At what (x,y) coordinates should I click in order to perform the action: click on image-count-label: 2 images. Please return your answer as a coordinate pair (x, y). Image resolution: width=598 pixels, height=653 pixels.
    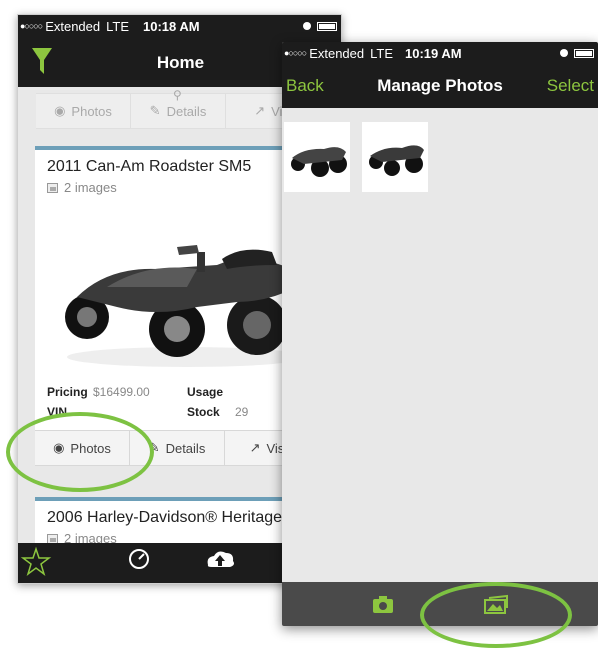
    Looking at the image, I should click on (90, 187).